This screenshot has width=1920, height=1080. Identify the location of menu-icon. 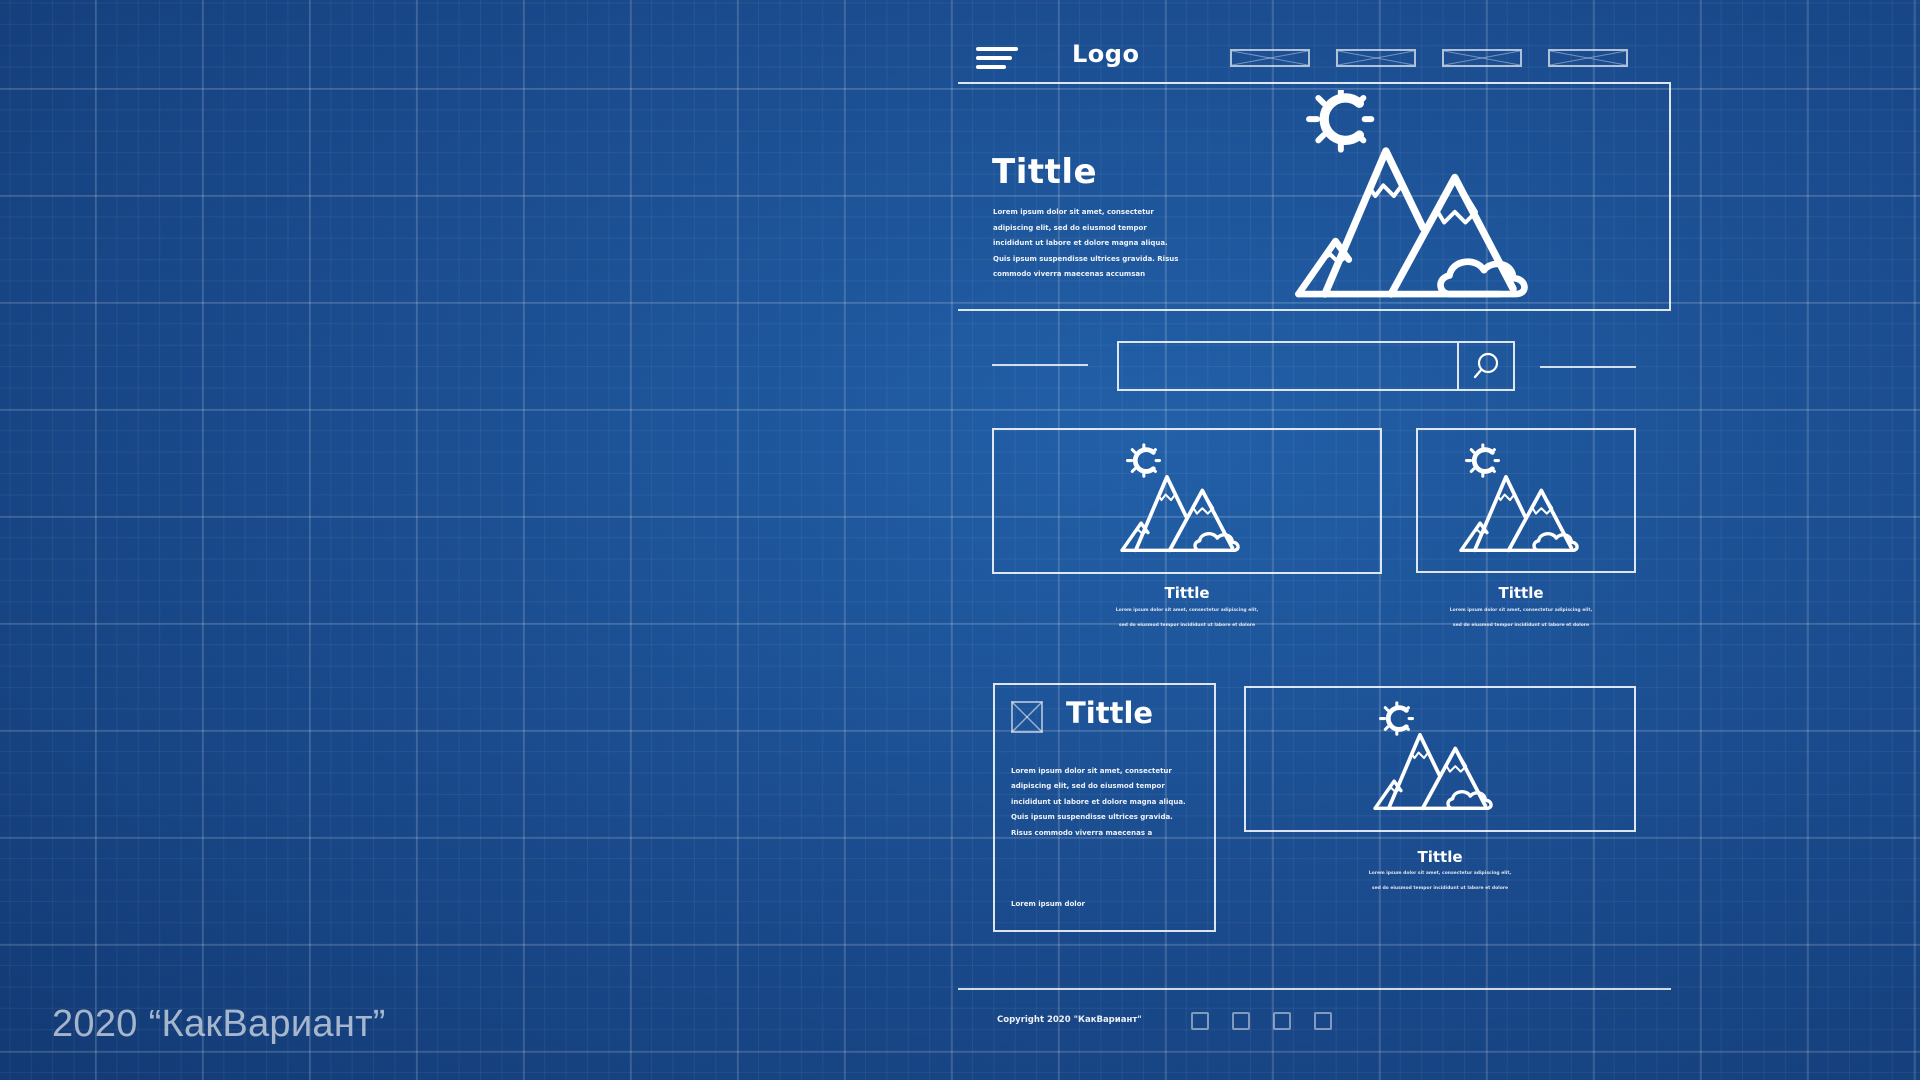
(998, 60).